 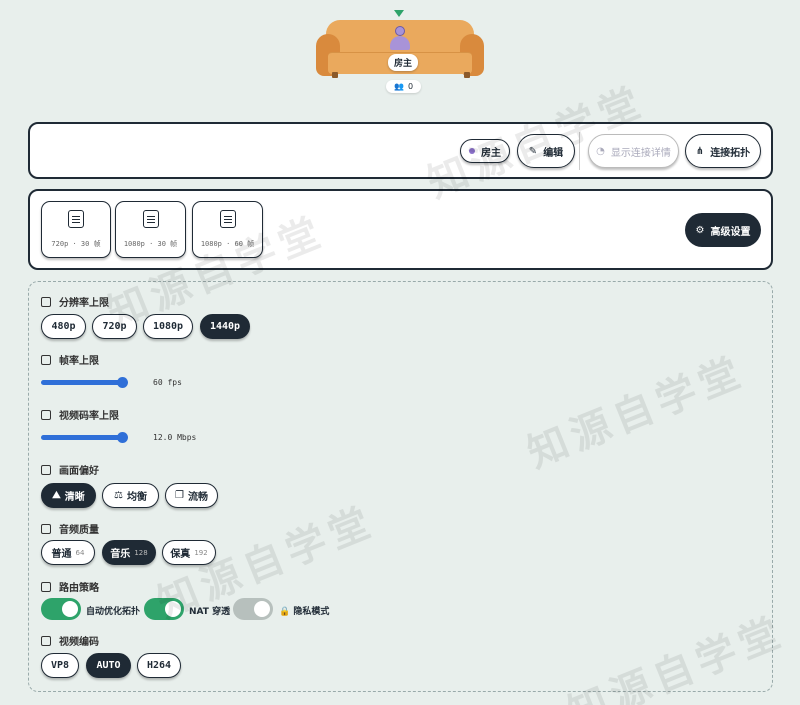 What do you see at coordinates (600, 151) in the screenshot?
I see `gauge-icon: ◔` at bounding box center [600, 151].